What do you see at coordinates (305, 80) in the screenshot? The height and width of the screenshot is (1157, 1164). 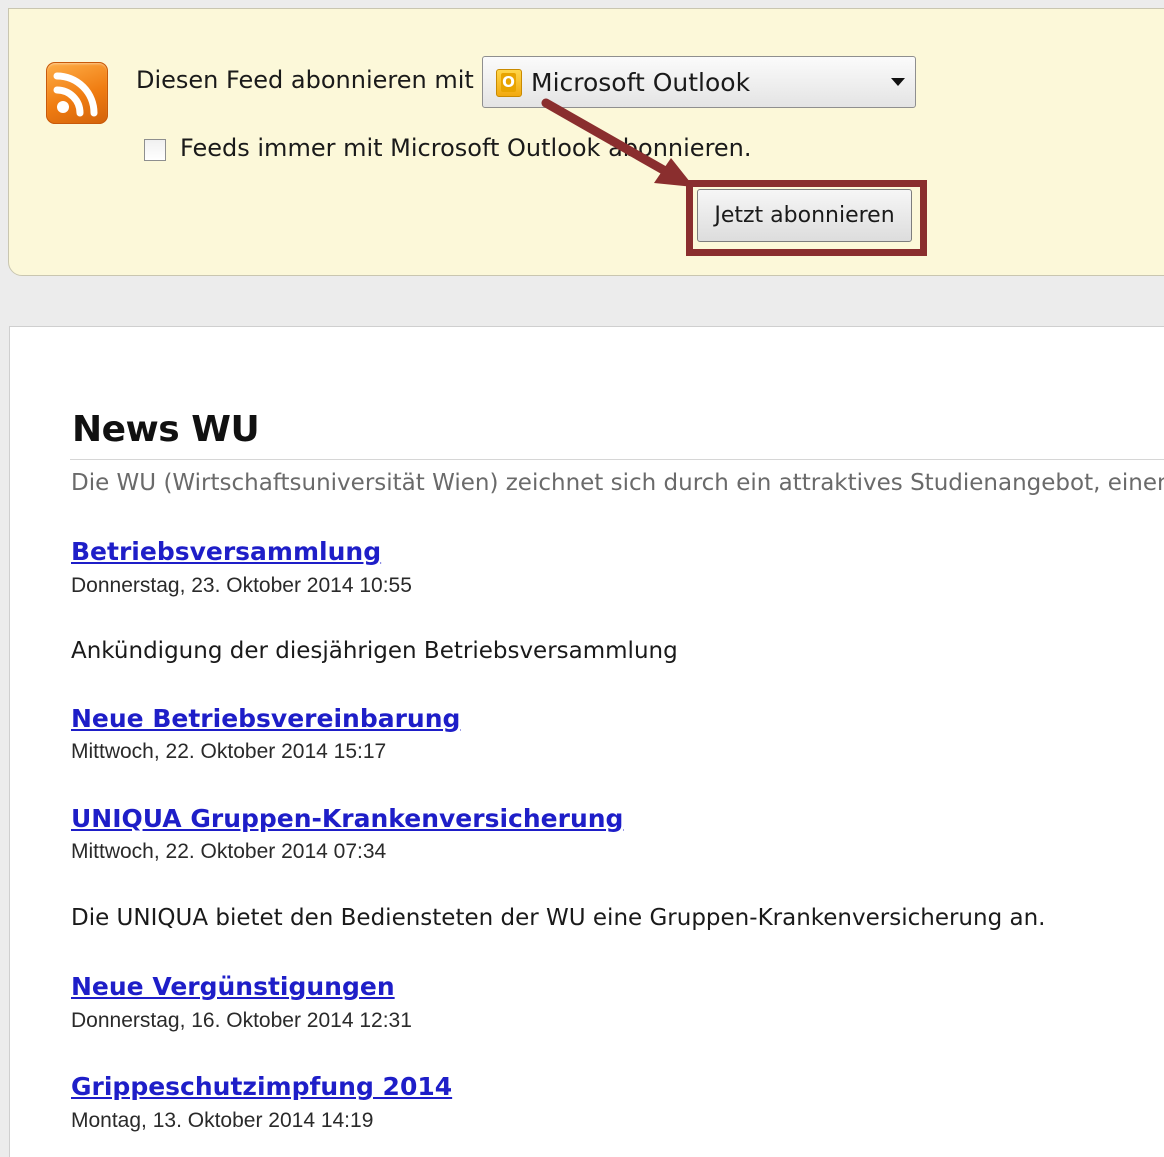 I see `subscribe-with-label: Diesen Feed abonnieren mit` at bounding box center [305, 80].